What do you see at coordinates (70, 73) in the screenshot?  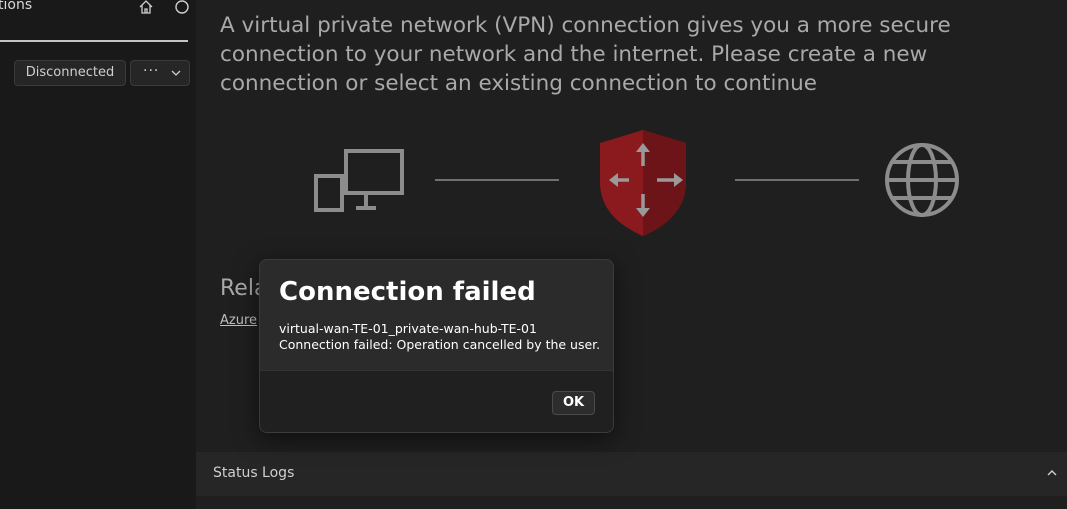 I see `connection-status-badge: Disconnected` at bounding box center [70, 73].